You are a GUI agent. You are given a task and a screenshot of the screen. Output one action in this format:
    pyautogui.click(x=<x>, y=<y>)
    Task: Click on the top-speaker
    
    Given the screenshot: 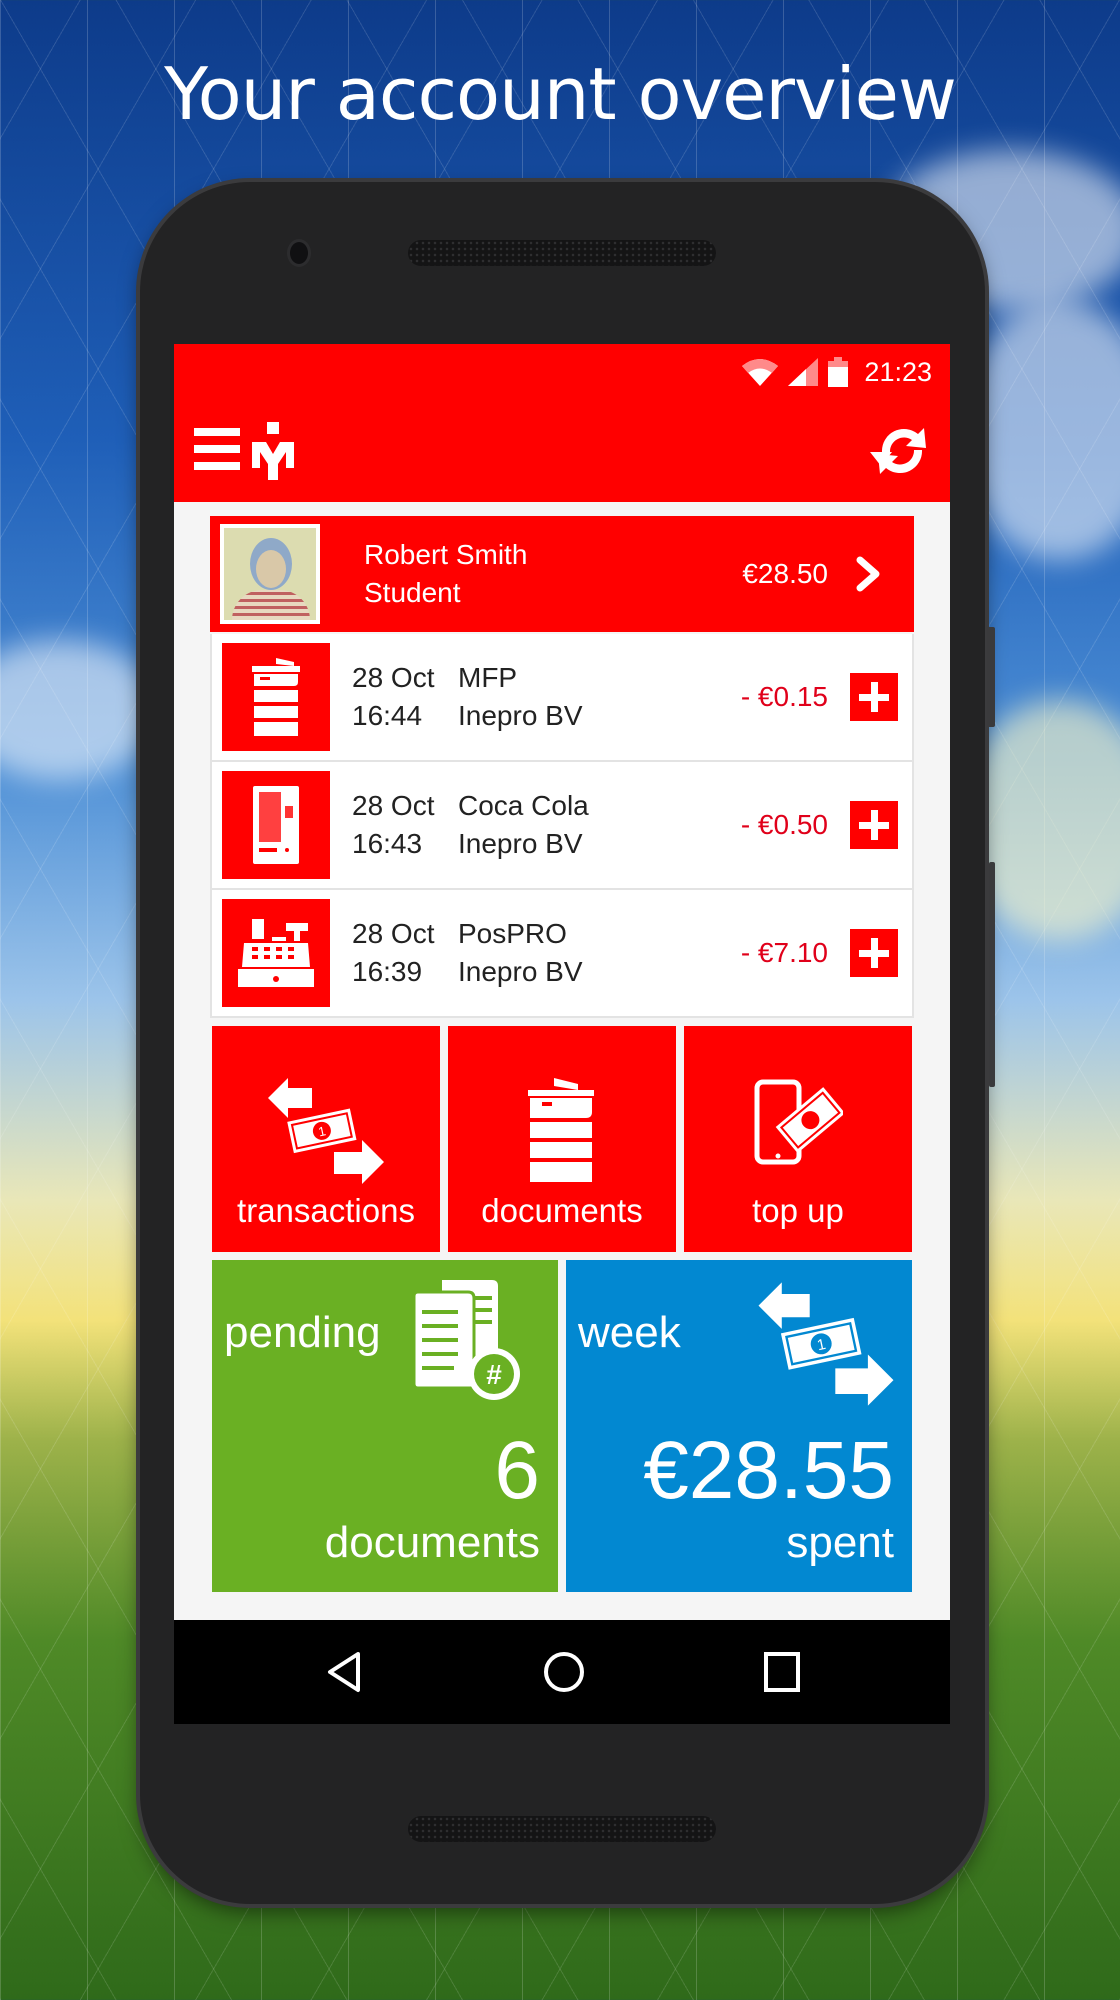 What is the action you would take?
    pyautogui.click(x=562, y=253)
    